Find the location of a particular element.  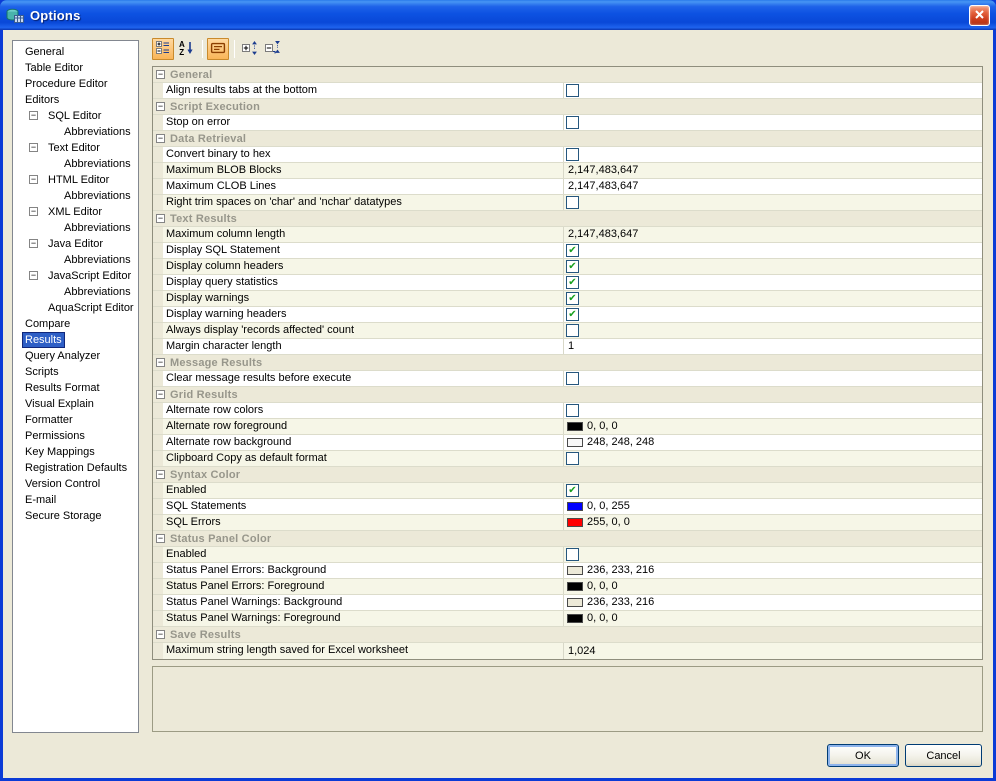

property-row-stop-on-error: Stop on error is located at coordinates (567, 123).